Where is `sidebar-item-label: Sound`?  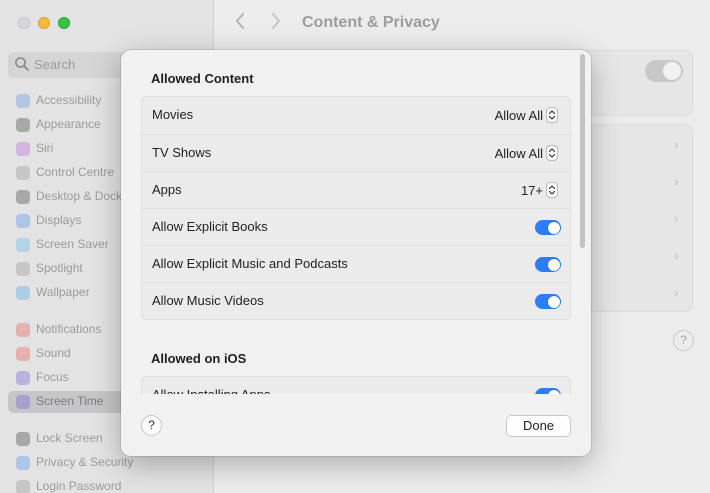
sidebar-item-label: Sound is located at coordinates (53, 353).